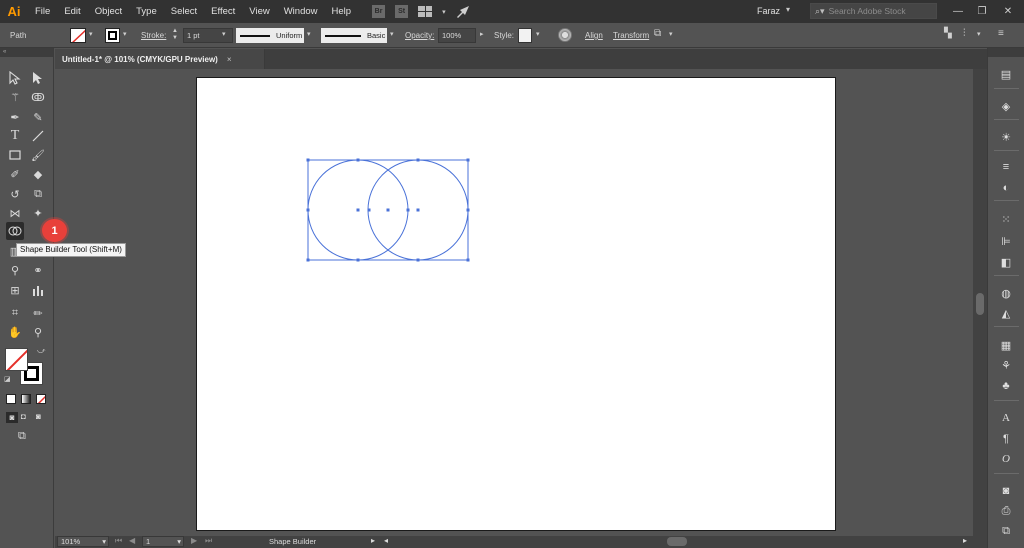 The height and width of the screenshot is (548, 1024). Describe the element at coordinates (1006, 491) in the screenshot. I see `libraries-panel-icon: ◙` at that location.